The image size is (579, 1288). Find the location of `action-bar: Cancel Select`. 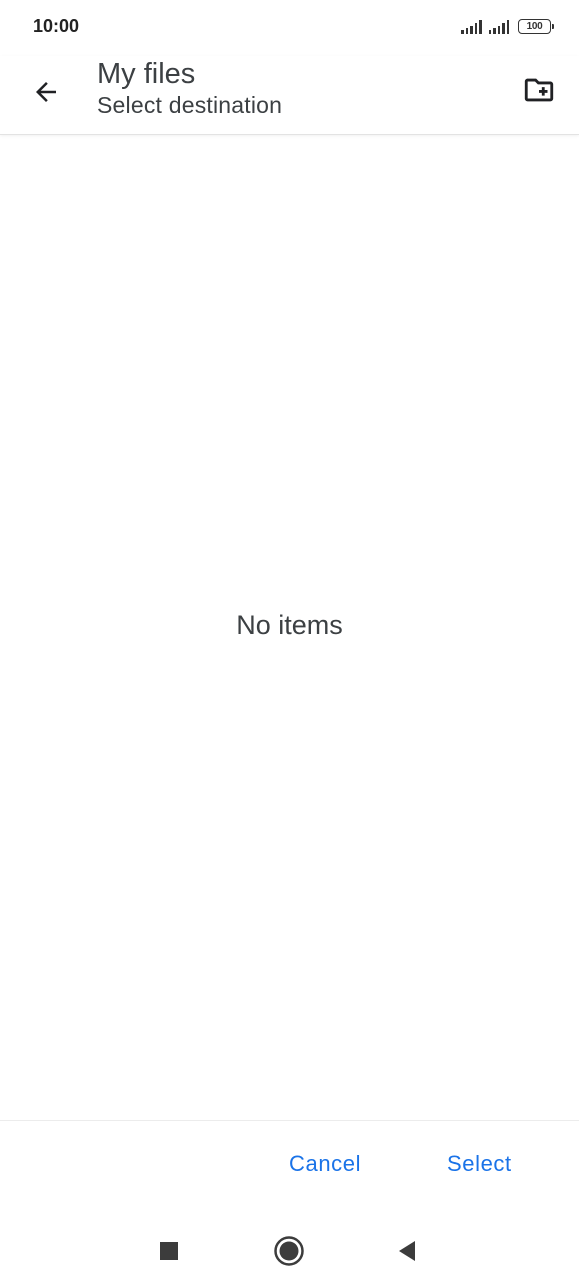

action-bar: Cancel Select is located at coordinates (289, 1166).